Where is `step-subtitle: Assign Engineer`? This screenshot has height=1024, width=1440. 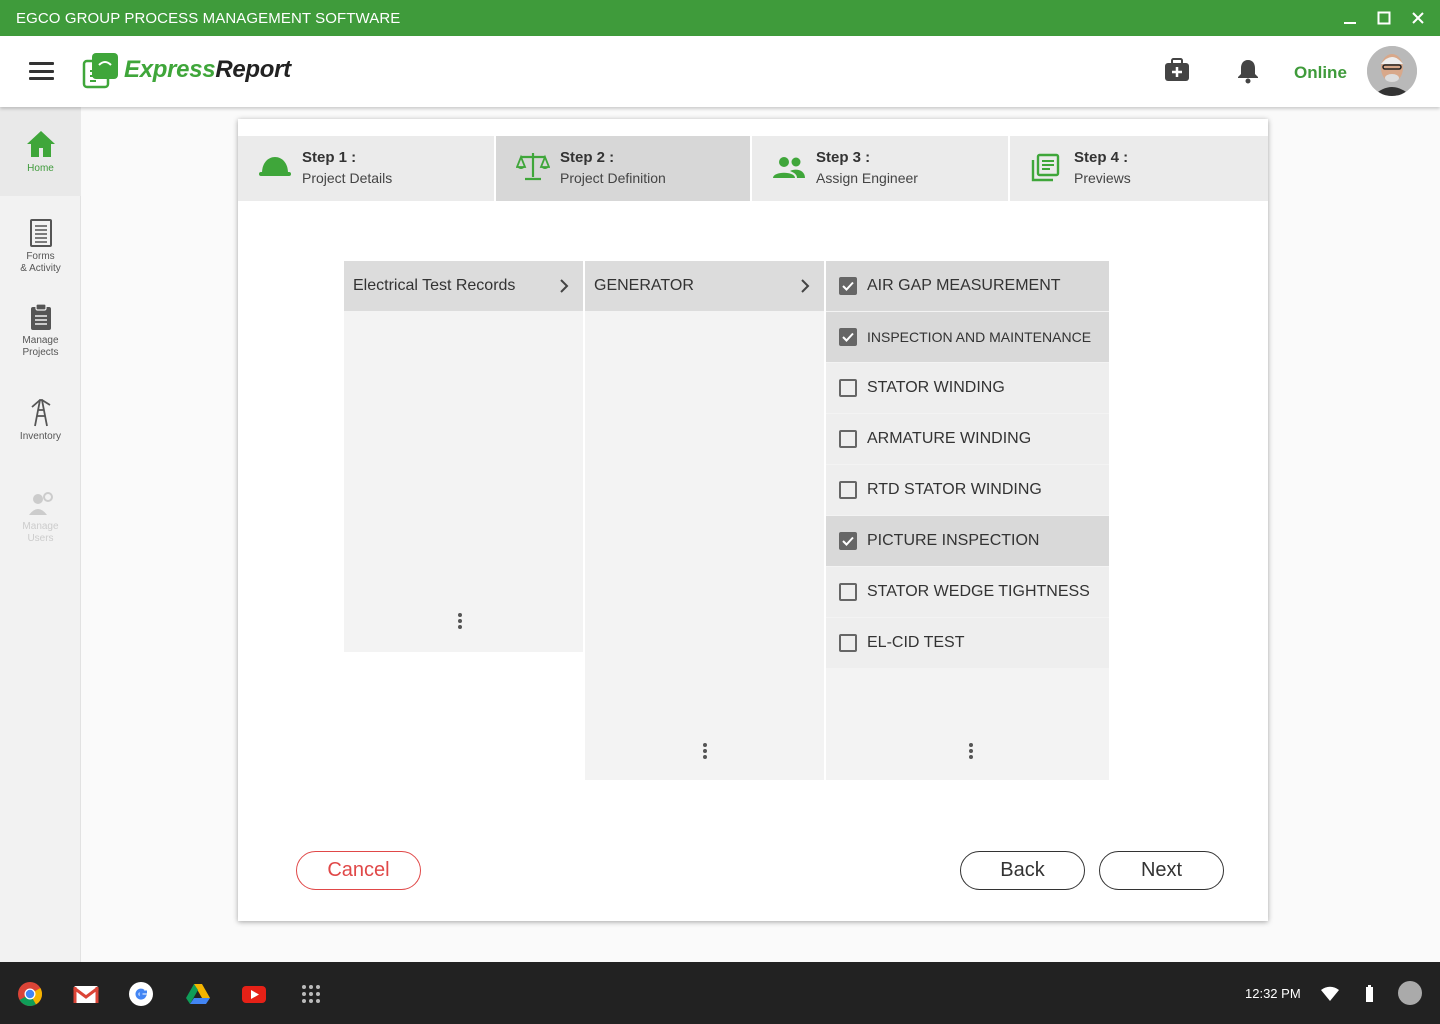
step-subtitle: Assign Engineer is located at coordinates (867, 178).